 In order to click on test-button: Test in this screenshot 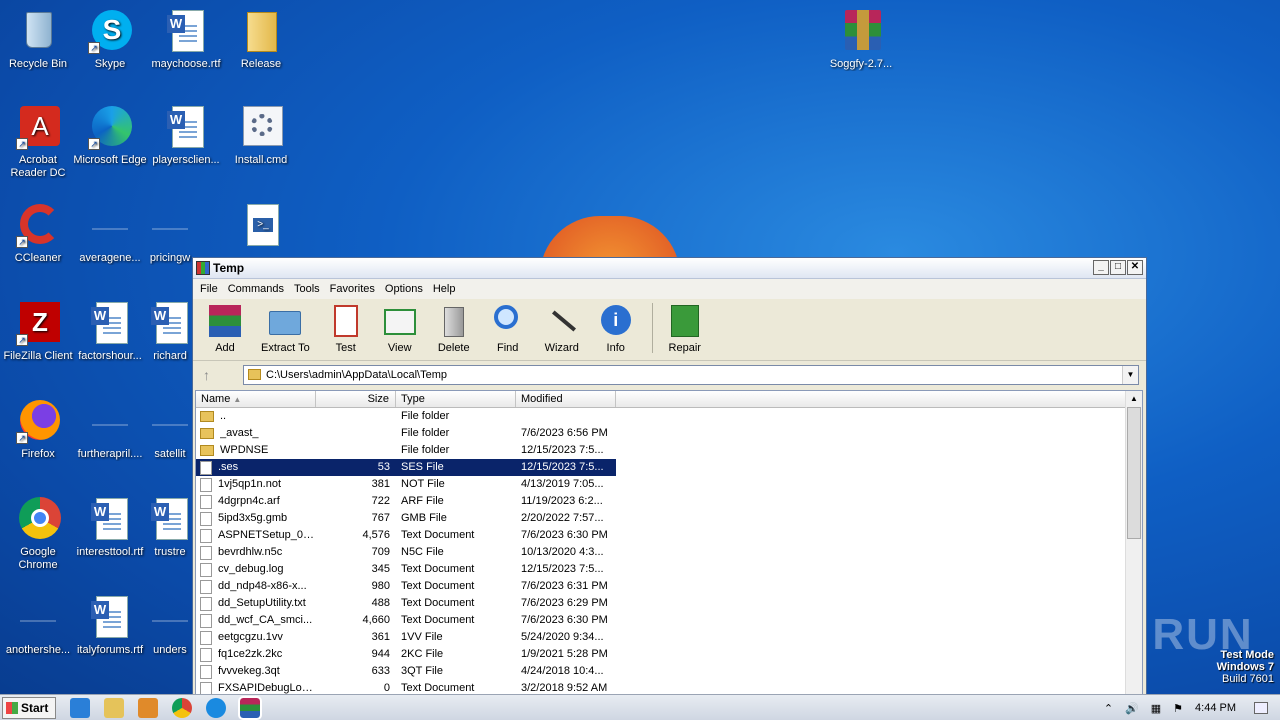, I will do `click(346, 328)`.